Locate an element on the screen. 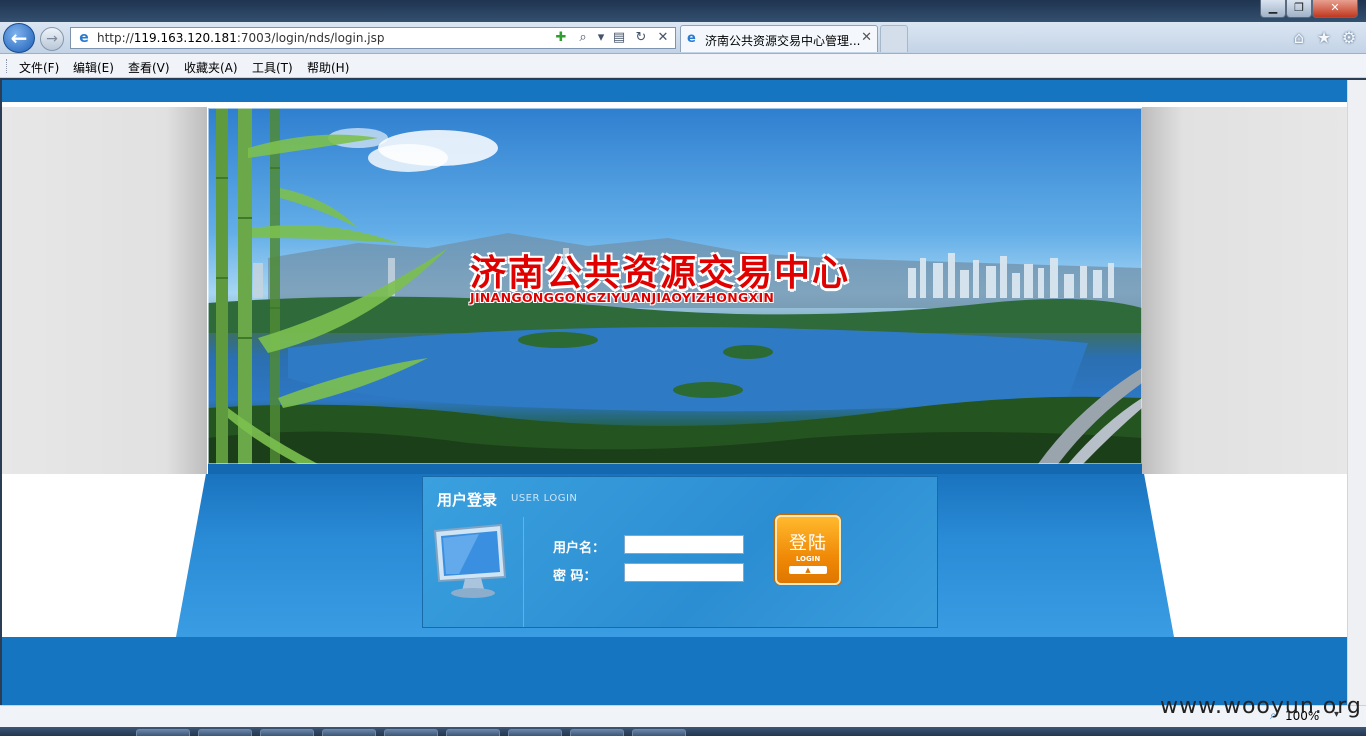  left-gray-panel is located at coordinates (104, 290).